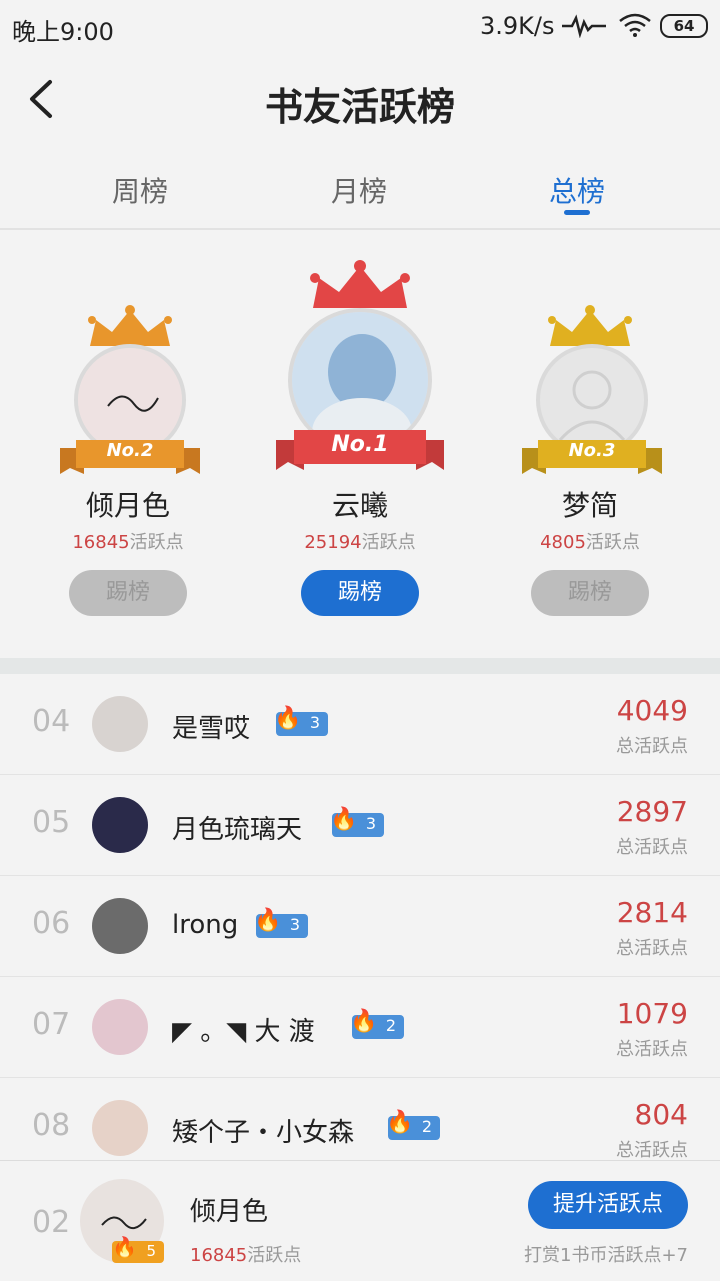 The width and height of the screenshot is (720, 1281). What do you see at coordinates (333, 542) in the screenshot?
I see `points-value: 25194` at bounding box center [333, 542].